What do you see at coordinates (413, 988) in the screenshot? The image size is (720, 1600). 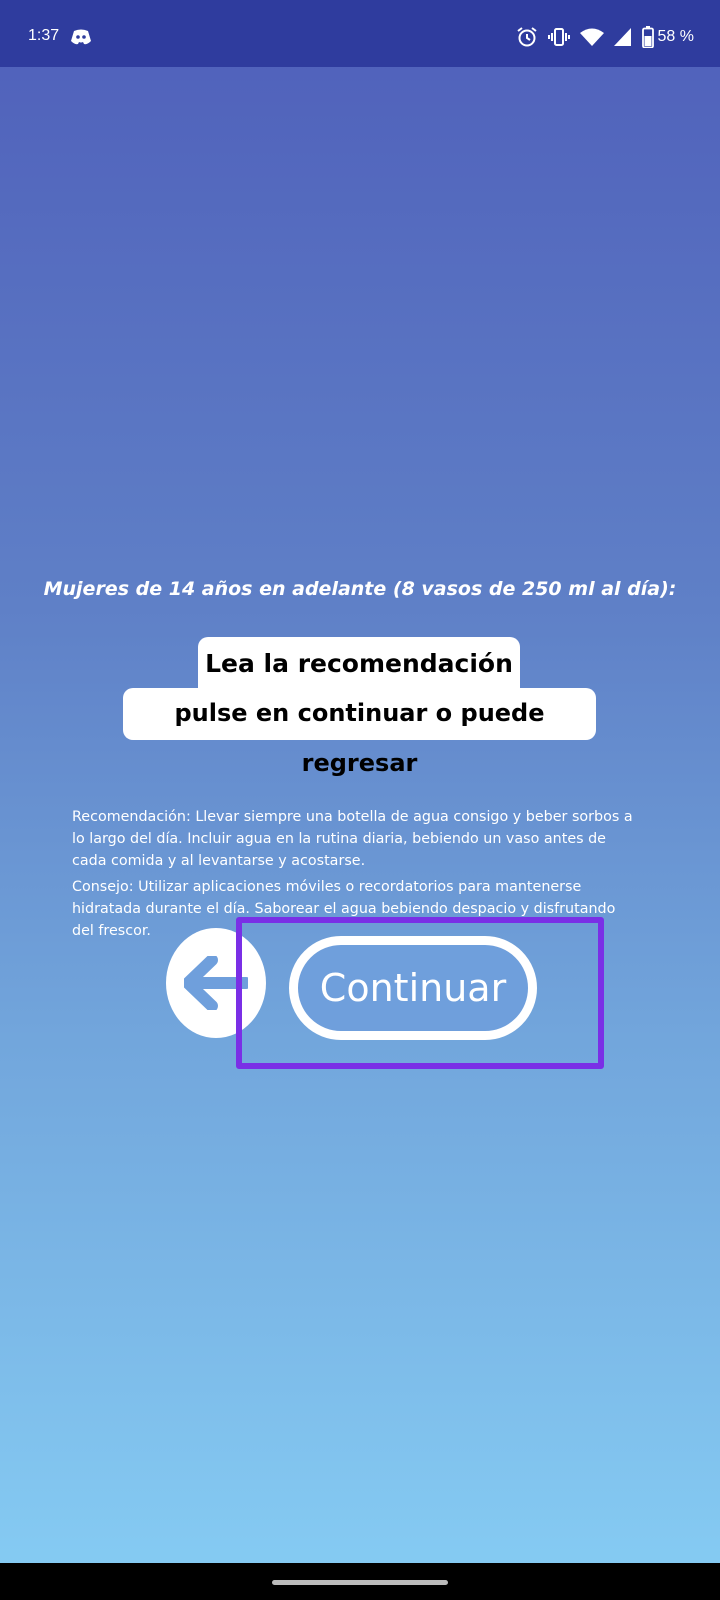 I see `continue-button: Continuar` at bounding box center [413, 988].